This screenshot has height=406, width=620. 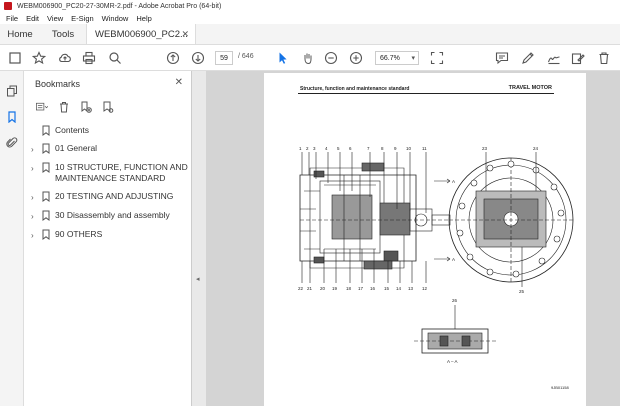 What do you see at coordinates (72, 130) in the screenshot?
I see `bookmark-label: Contents` at bounding box center [72, 130].